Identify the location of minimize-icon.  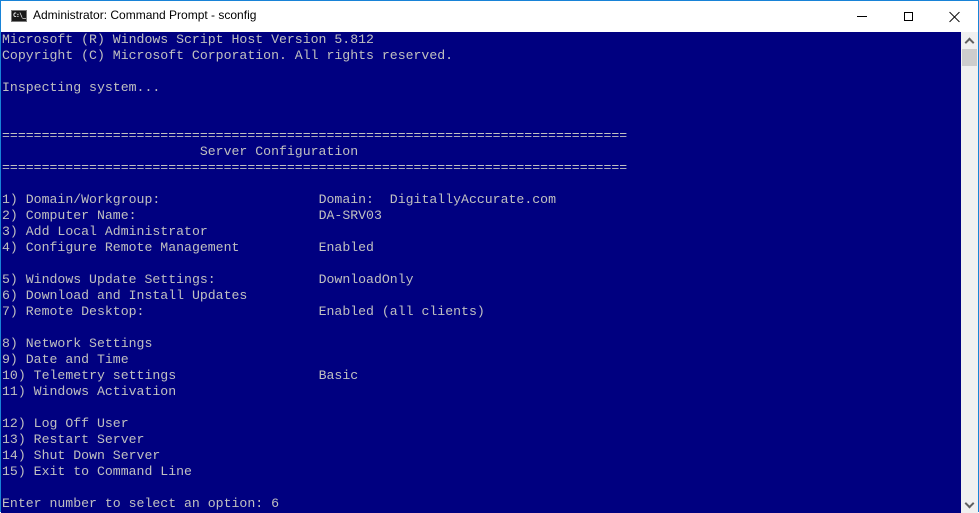
(862, 16).